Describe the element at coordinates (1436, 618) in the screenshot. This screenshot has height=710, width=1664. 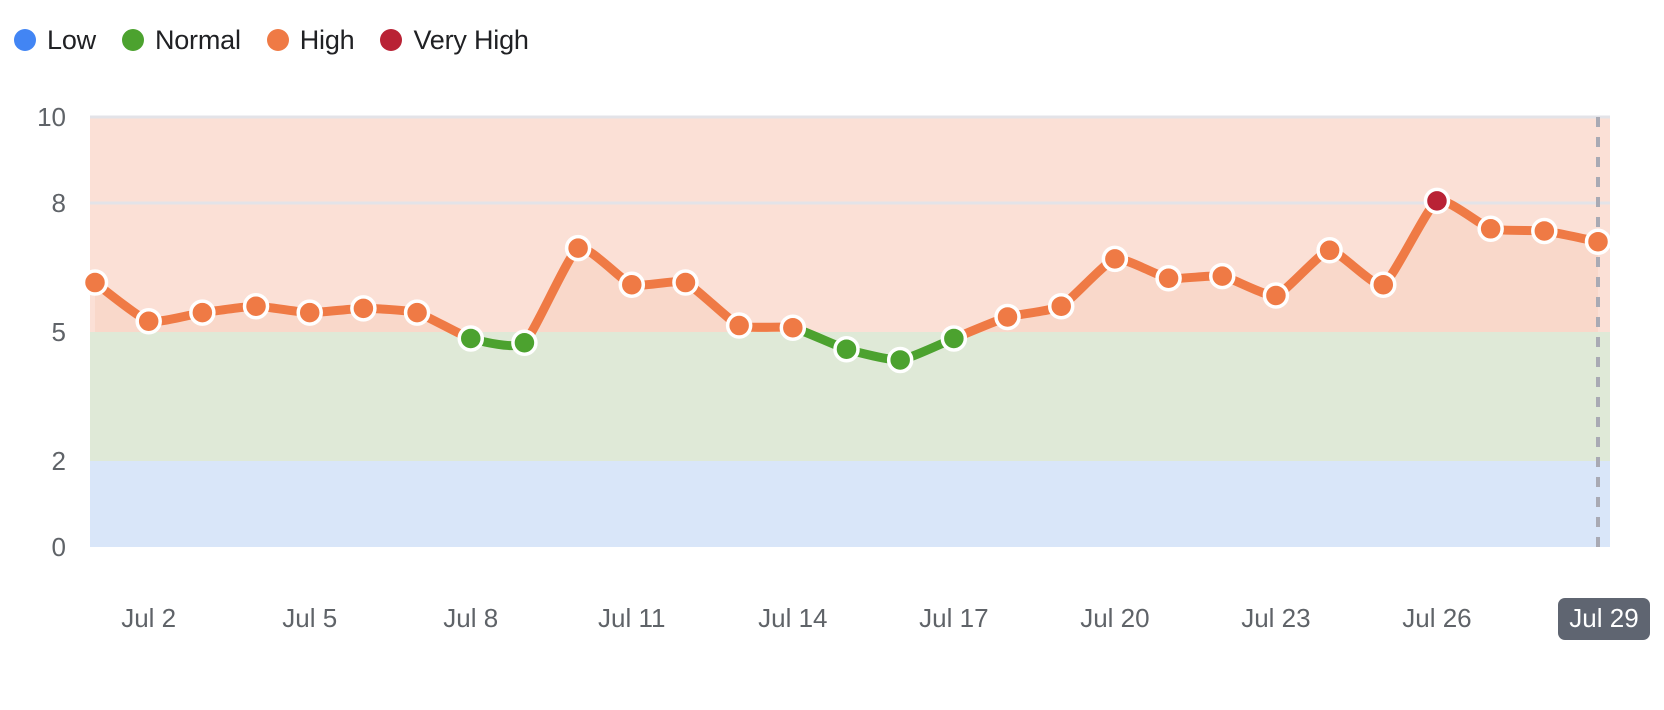
I see `x-tick-label: Jul 26` at that location.